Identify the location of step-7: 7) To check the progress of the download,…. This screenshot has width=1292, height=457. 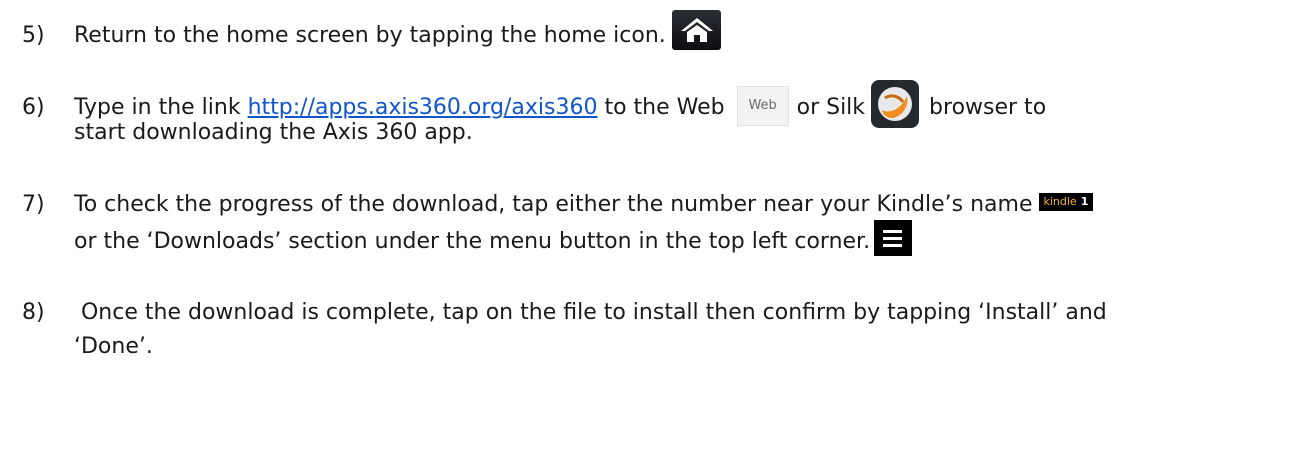
(558, 205).